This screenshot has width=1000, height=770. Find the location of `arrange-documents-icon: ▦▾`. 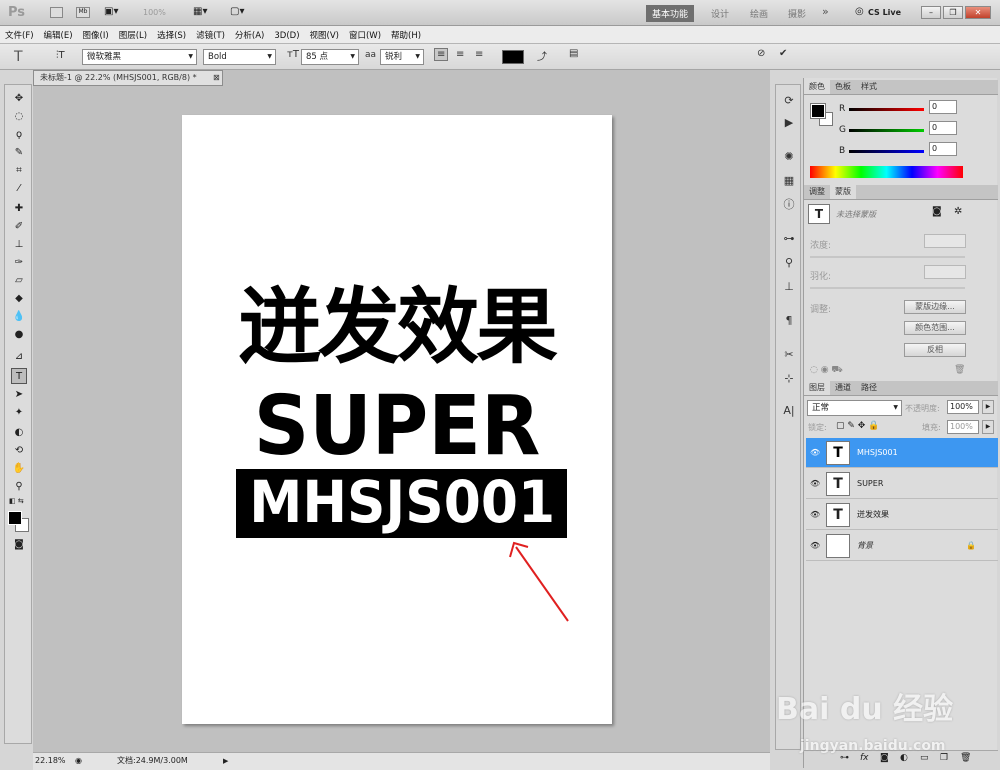

arrange-documents-icon: ▦▾ is located at coordinates (200, 11).